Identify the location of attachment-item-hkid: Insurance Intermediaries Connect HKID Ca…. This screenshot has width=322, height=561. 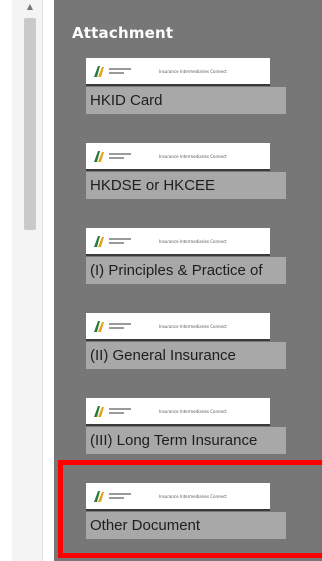
(186, 86).